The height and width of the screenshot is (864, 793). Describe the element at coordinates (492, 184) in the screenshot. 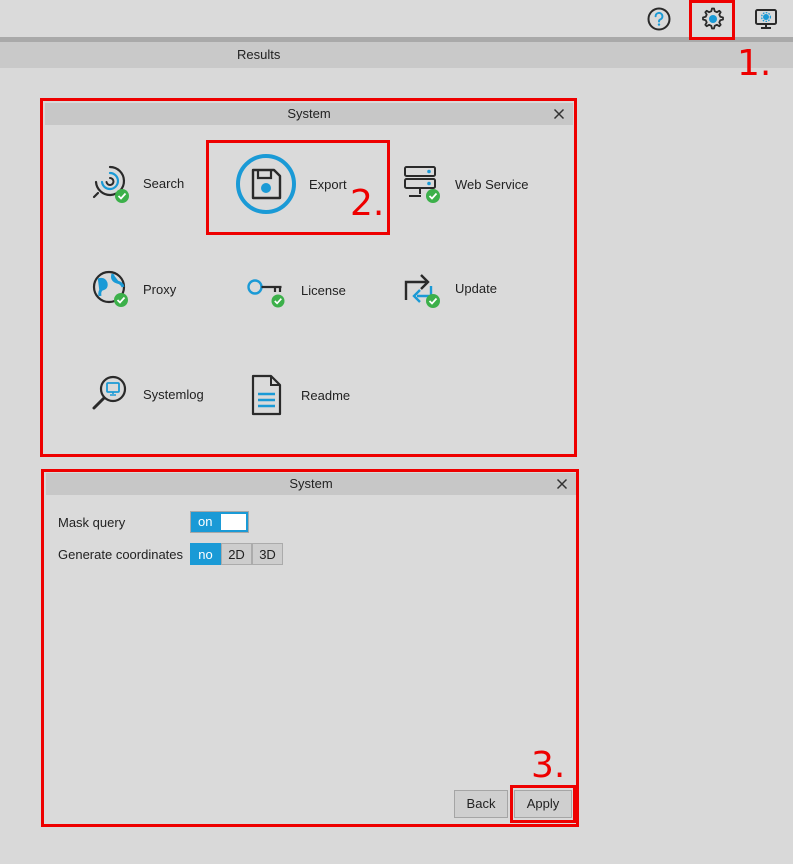

I see `menu-item-web-service-label: Web Service` at that location.